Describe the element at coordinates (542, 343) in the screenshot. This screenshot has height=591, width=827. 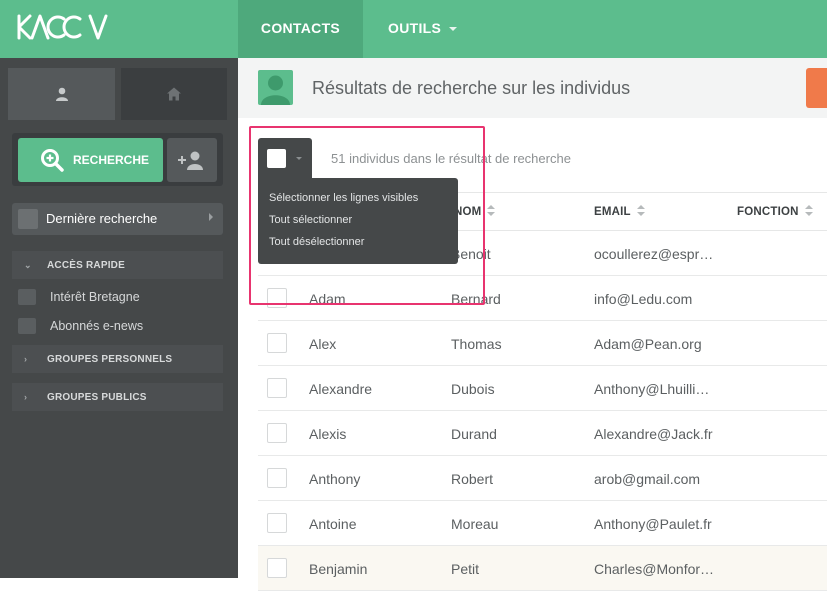
I see `table-row: Alex Thomas Adam@Pean.org` at that location.